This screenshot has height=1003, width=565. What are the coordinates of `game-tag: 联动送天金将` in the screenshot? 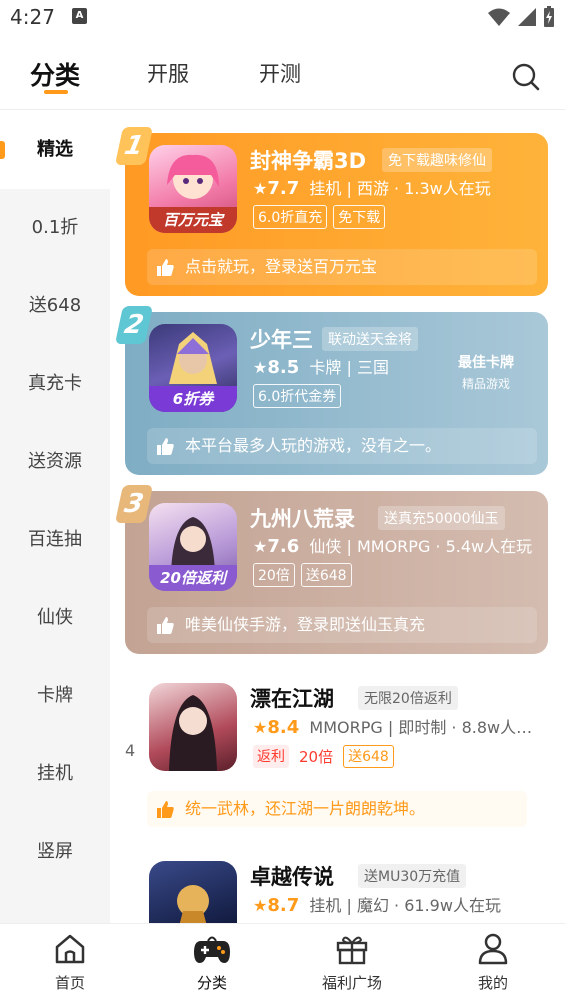 It's located at (370, 339).